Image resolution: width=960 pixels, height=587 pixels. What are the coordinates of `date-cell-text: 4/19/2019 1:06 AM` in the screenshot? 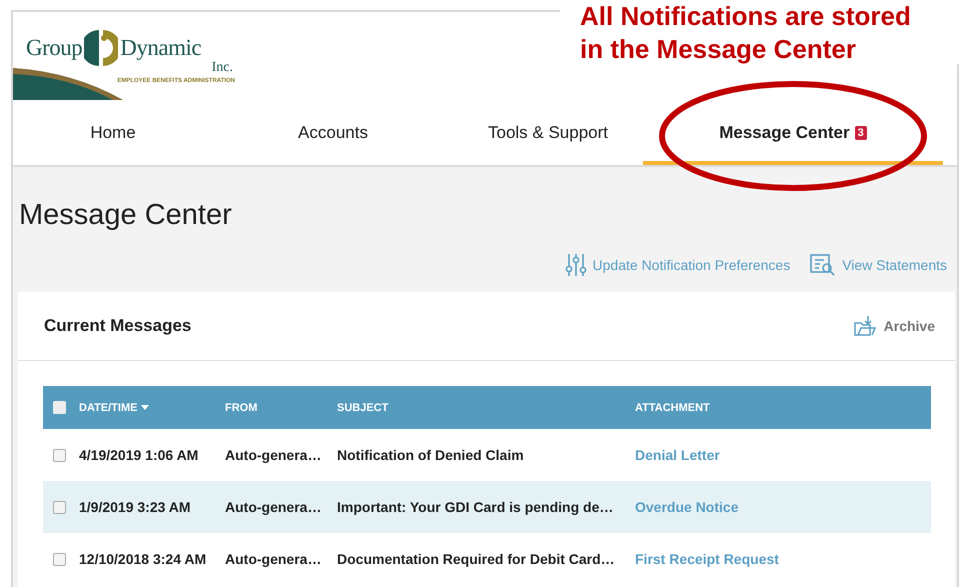 It's located at (139, 455).